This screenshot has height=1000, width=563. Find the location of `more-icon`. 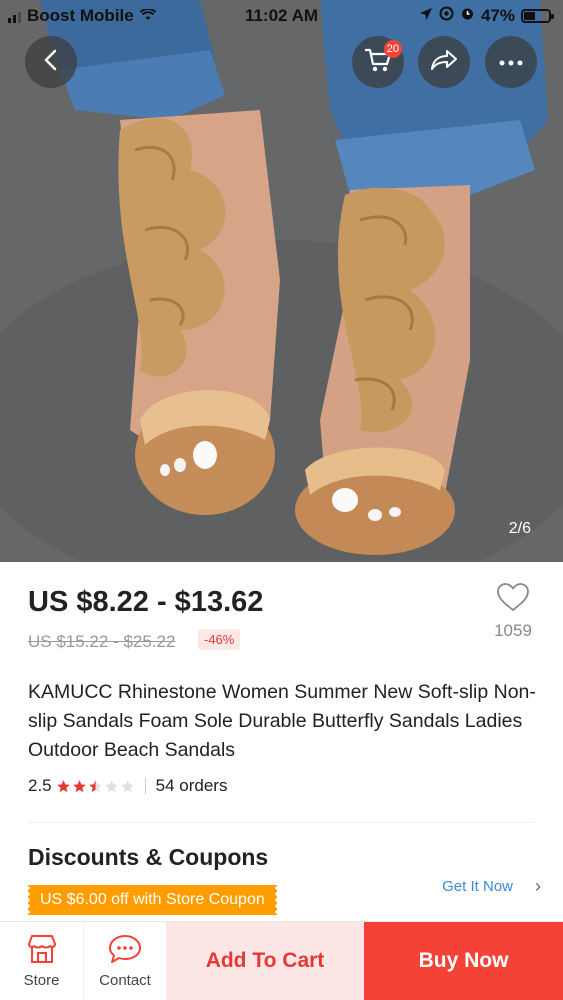

more-icon is located at coordinates (511, 62).